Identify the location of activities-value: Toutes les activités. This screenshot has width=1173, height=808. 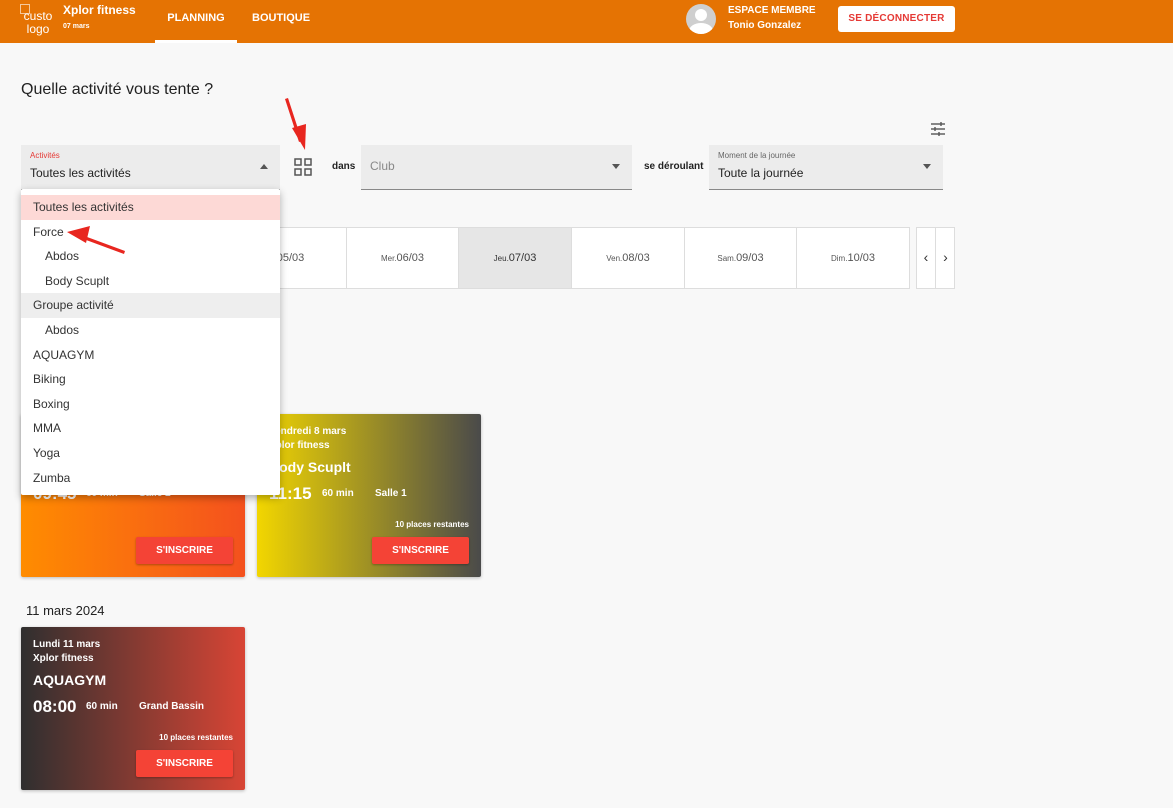
(80, 173).